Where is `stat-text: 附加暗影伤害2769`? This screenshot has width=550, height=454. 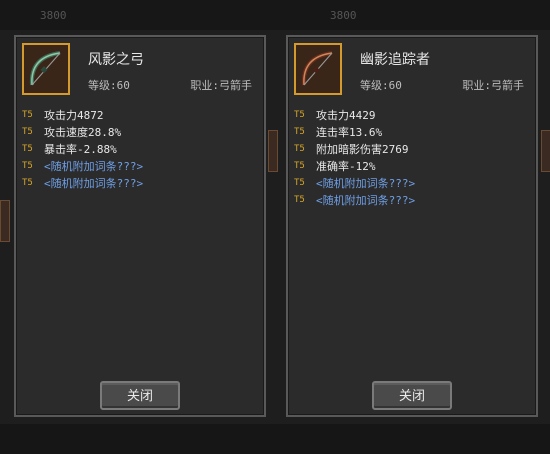 stat-text: 附加暗影伤害2769 is located at coordinates (362, 149).